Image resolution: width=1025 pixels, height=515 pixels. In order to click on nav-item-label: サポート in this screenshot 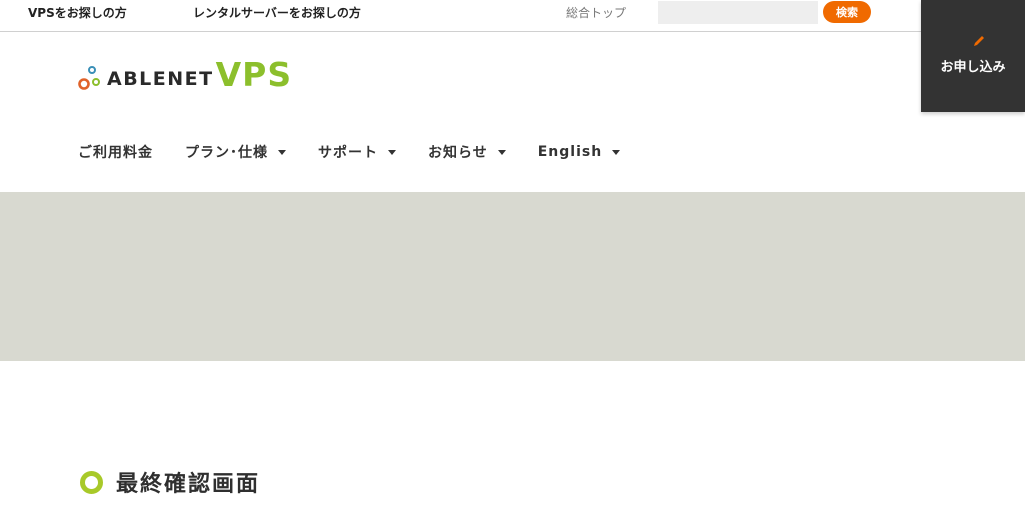, I will do `click(348, 153)`.